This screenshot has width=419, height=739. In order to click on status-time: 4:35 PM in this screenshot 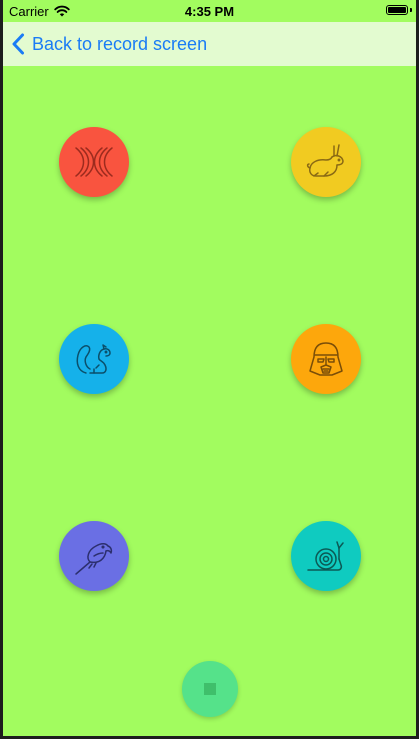, I will do `click(209, 11)`.